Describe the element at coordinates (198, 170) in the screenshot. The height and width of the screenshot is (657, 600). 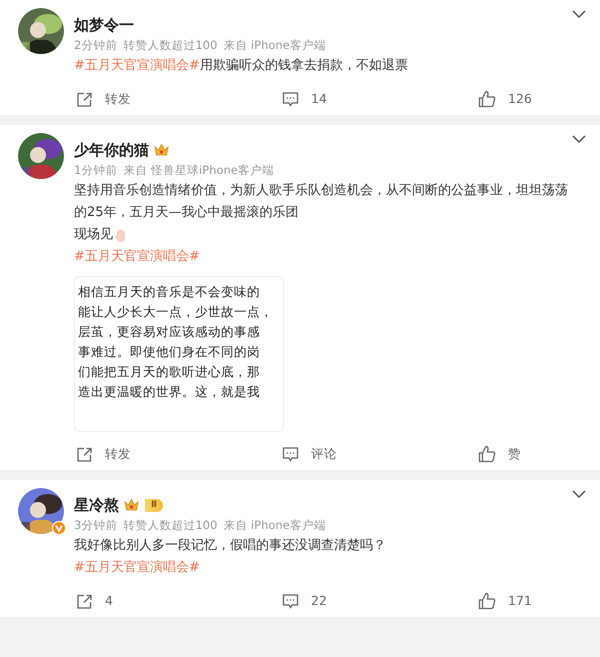
I see `post-meta: 来自 怪兽星球iPhone客户端` at that location.